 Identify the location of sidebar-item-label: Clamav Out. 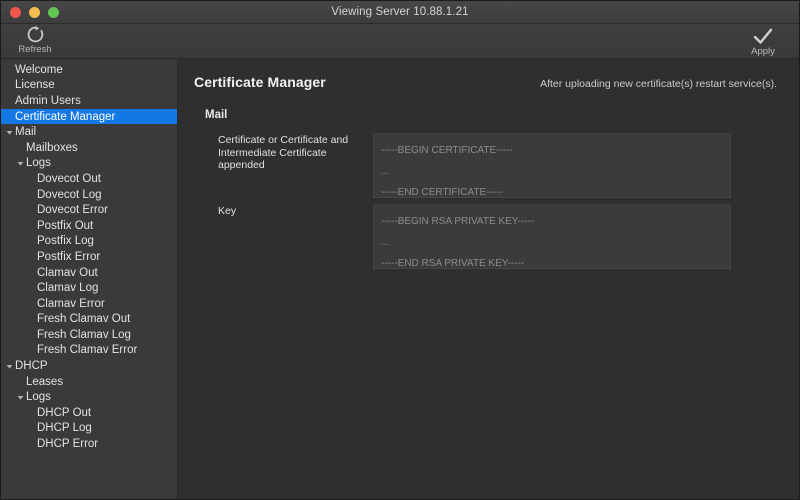
(67, 272).